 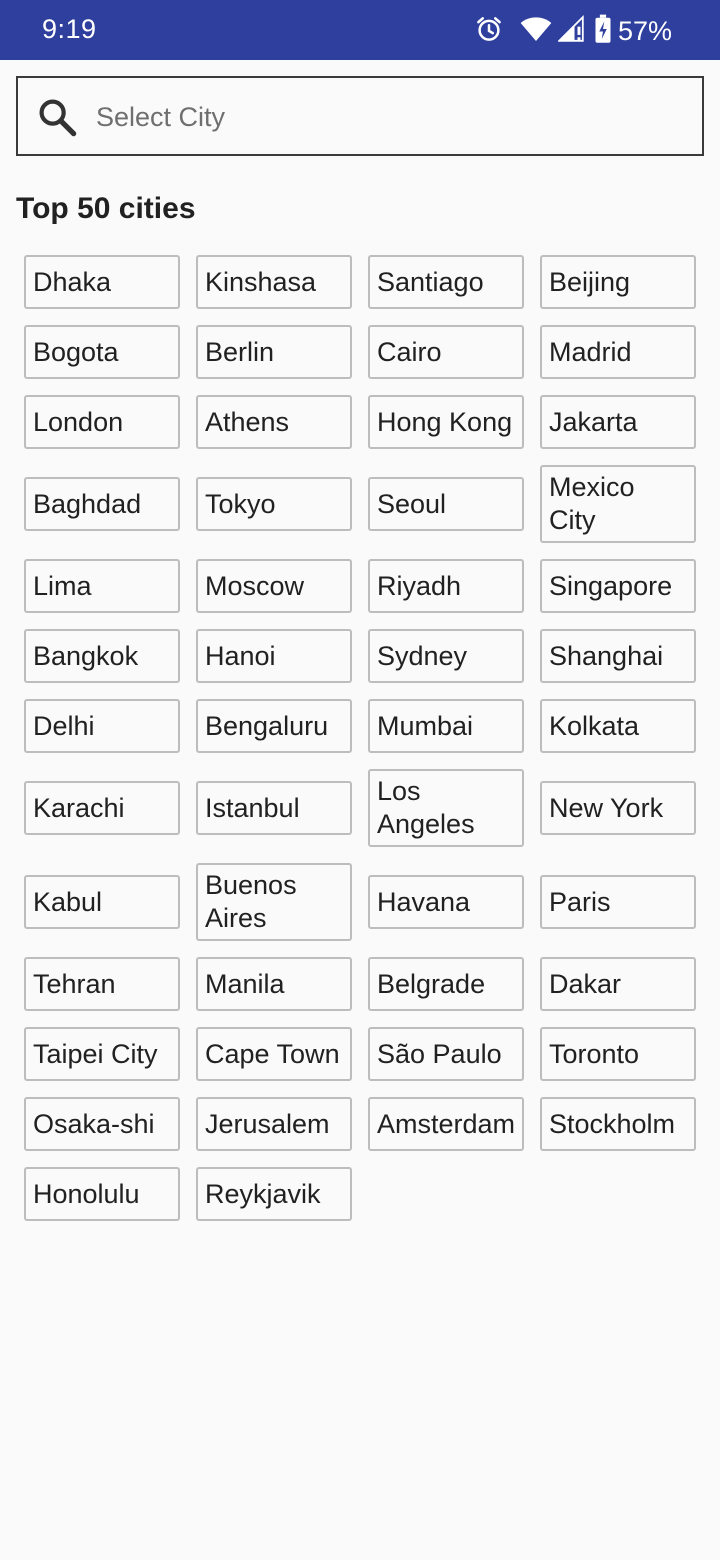 I want to click on cell-signal-icon, so click(x=570, y=31).